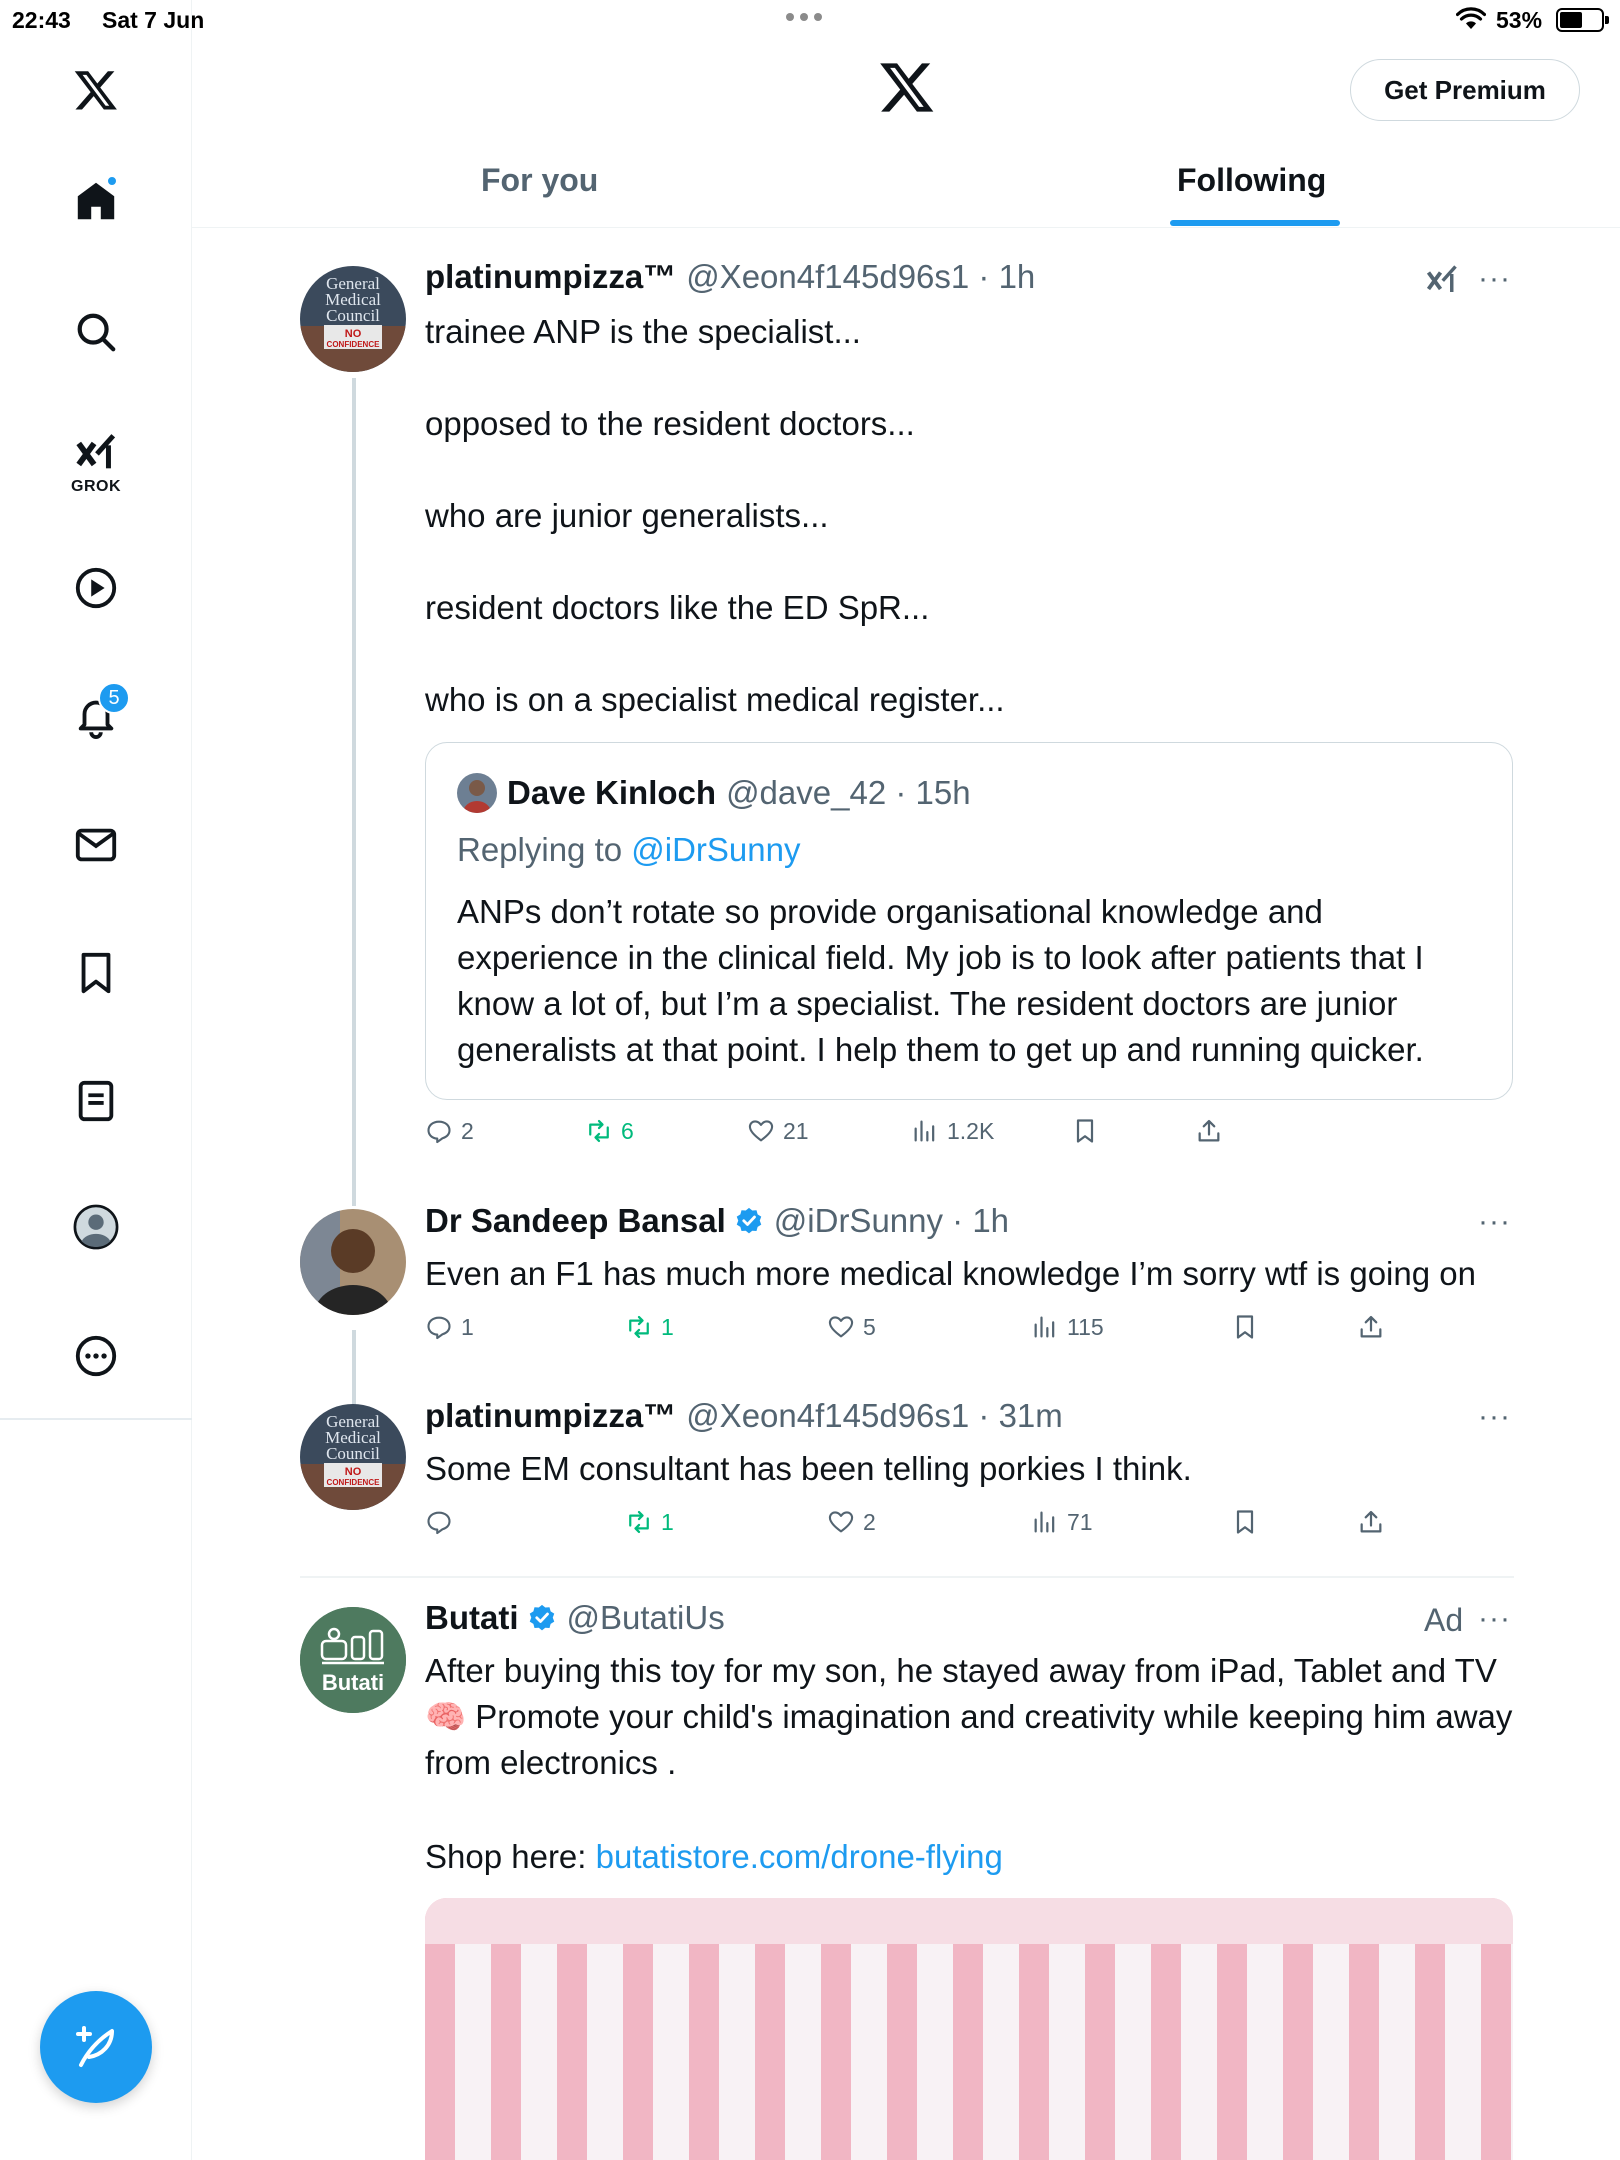  I want to click on reply-button, so click(443, 1522).